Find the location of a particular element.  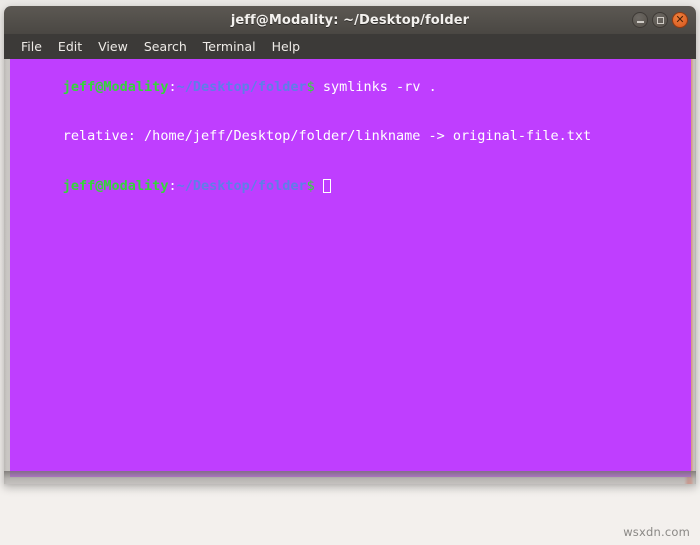

menu-item-view: View is located at coordinates (113, 46).